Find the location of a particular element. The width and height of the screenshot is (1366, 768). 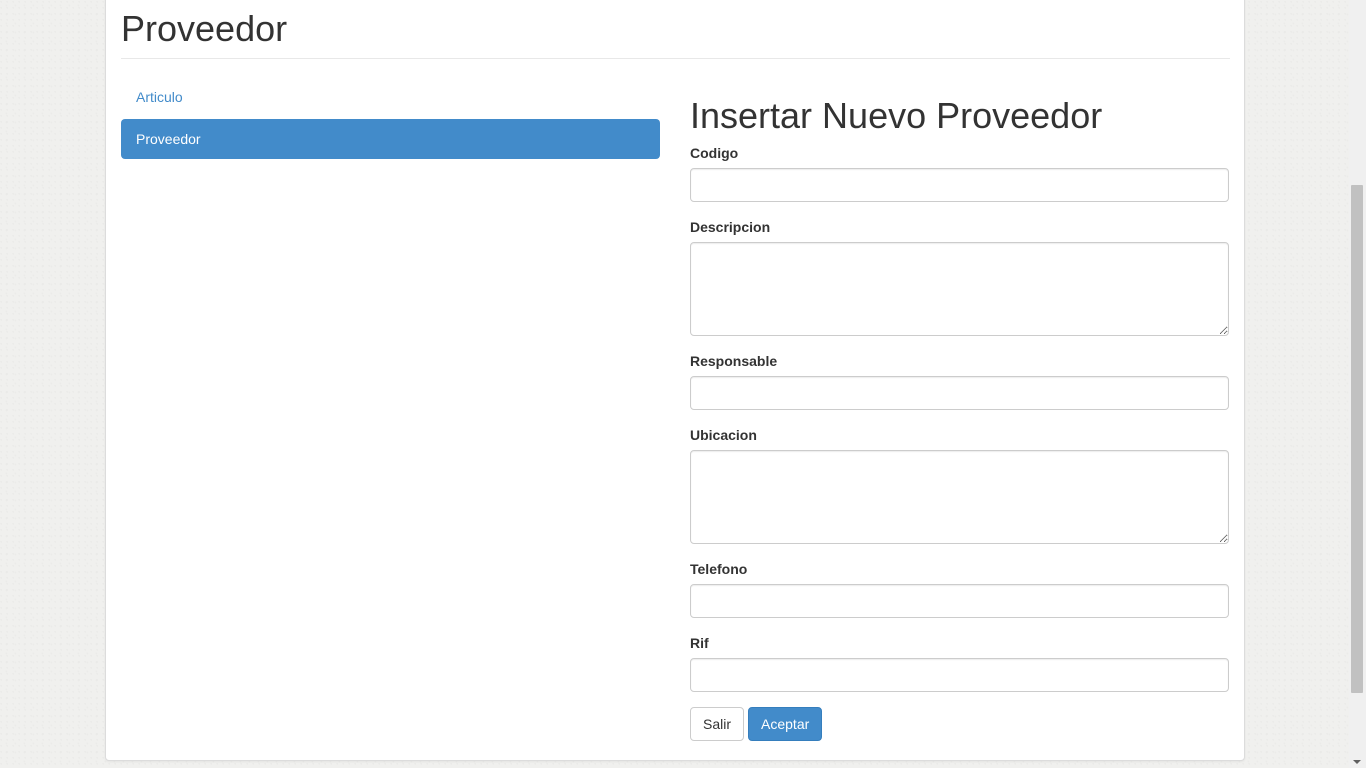

responsable-group: Responsable is located at coordinates (960, 380).